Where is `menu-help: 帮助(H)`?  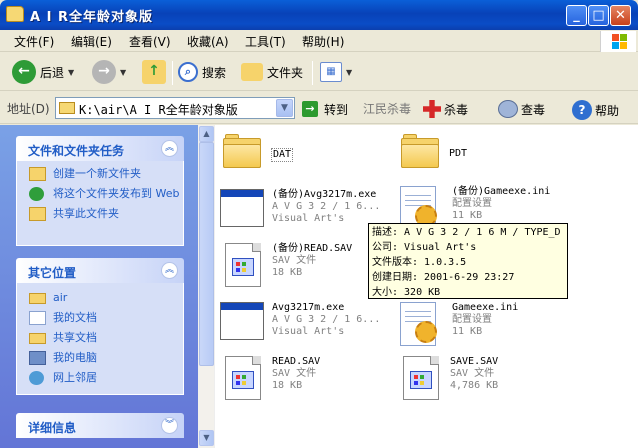
menu-help: 帮助(H) is located at coordinates (323, 41).